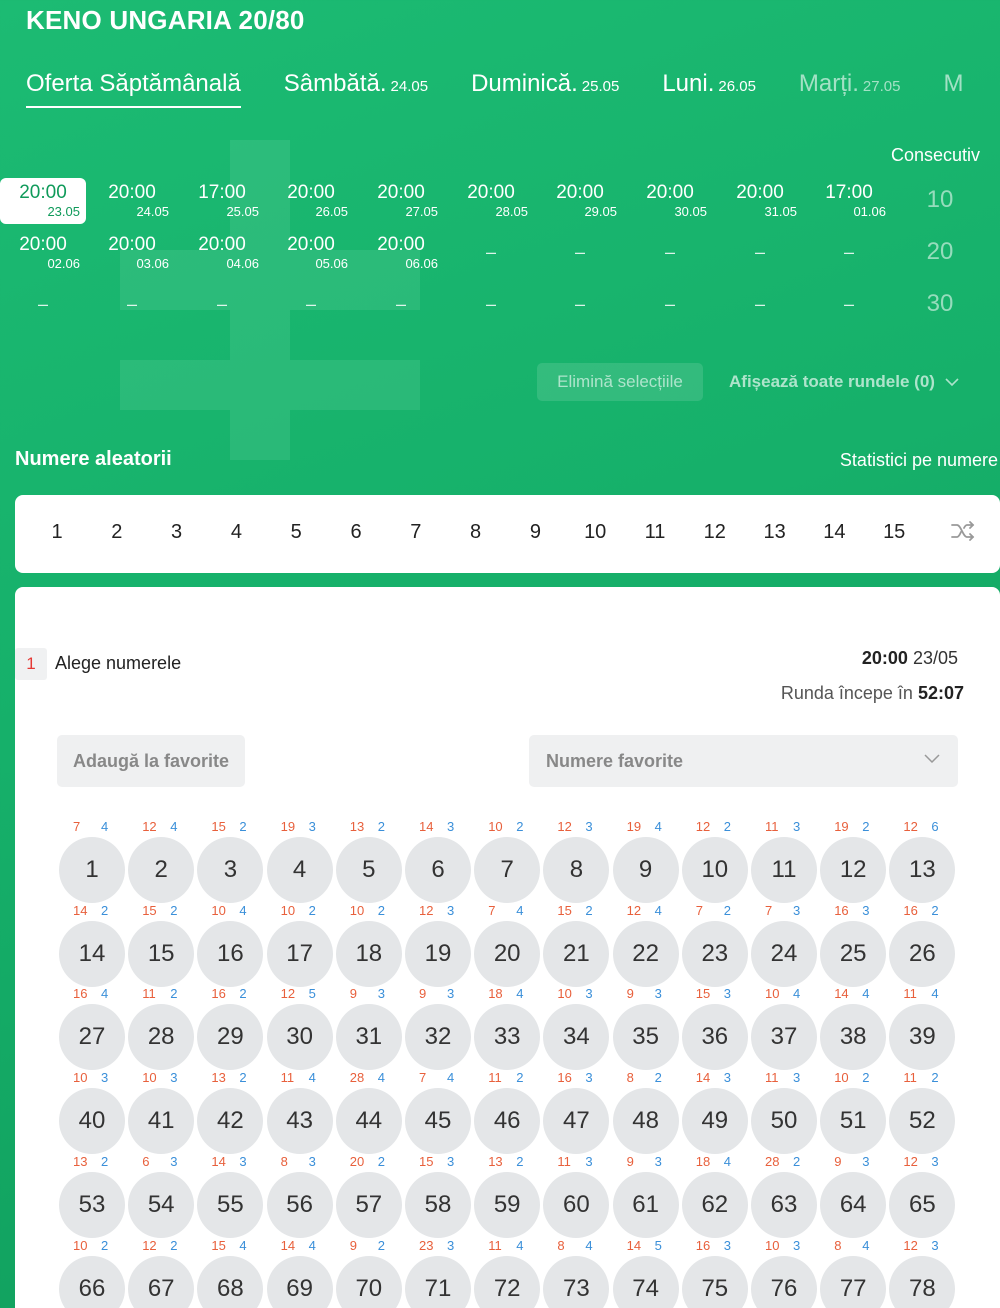  I want to click on random-count-option: 13, so click(775, 532).